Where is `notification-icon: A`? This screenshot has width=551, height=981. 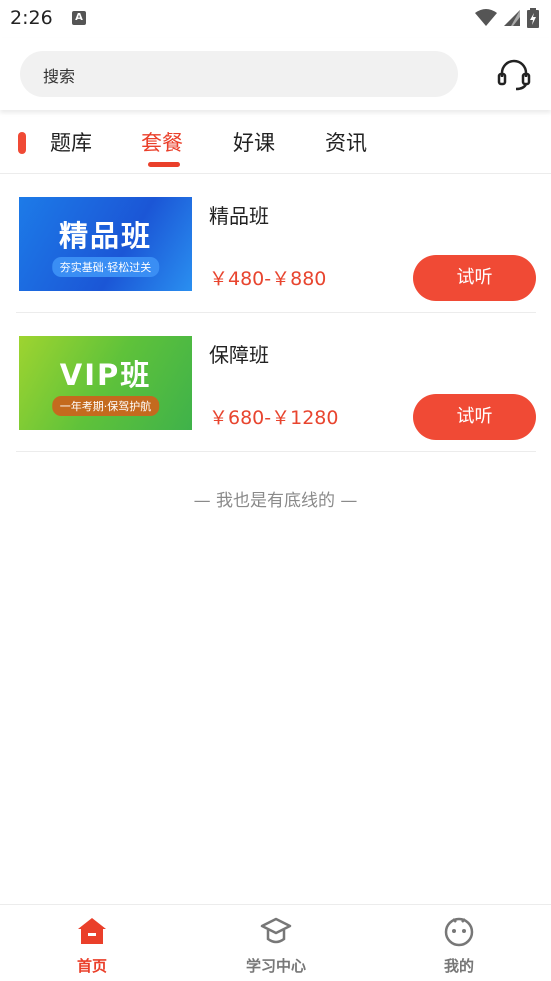
notification-icon: A is located at coordinates (79, 18).